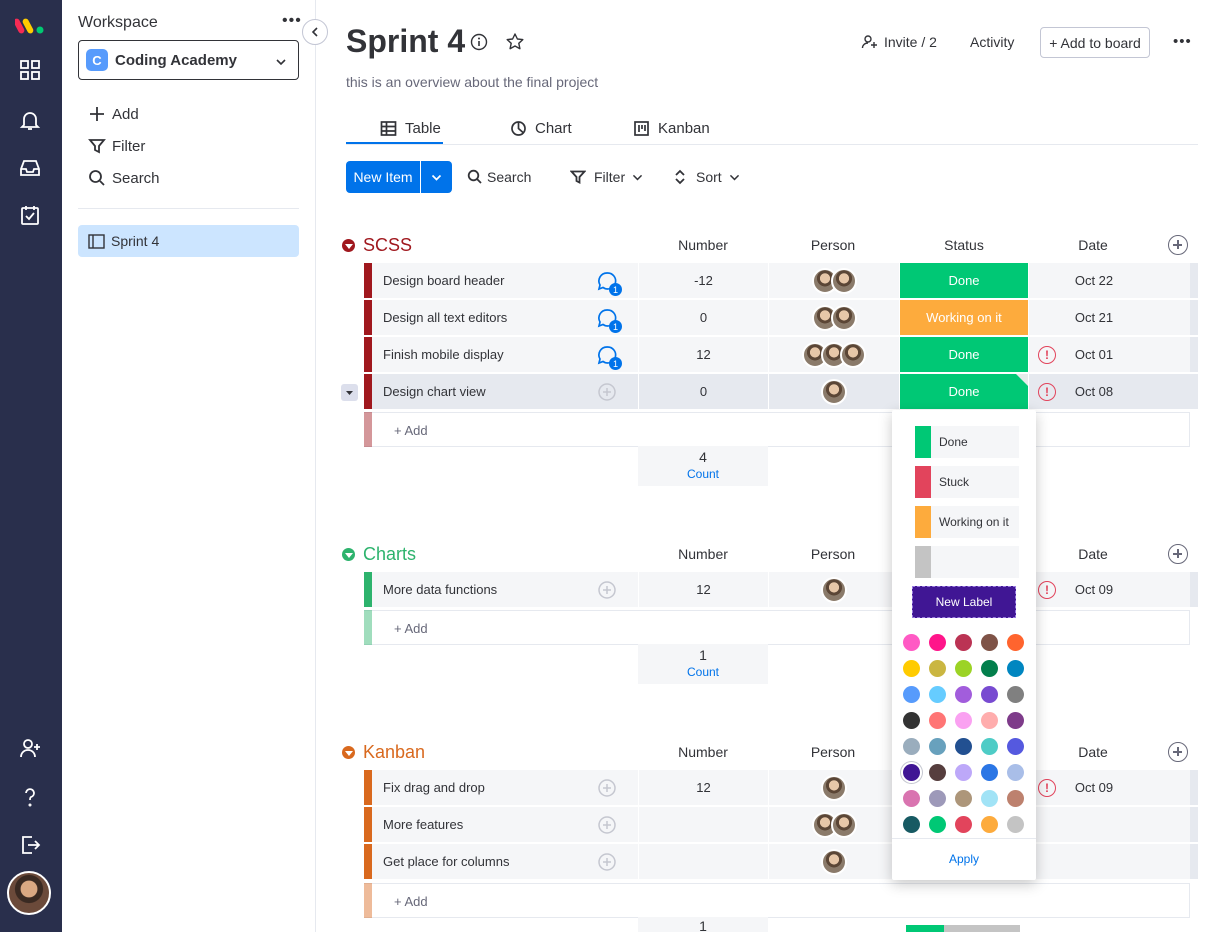  Describe the element at coordinates (781, 354) in the screenshot. I see `table-row: Finish mobile display 1 12 Done Oct 01` at that location.